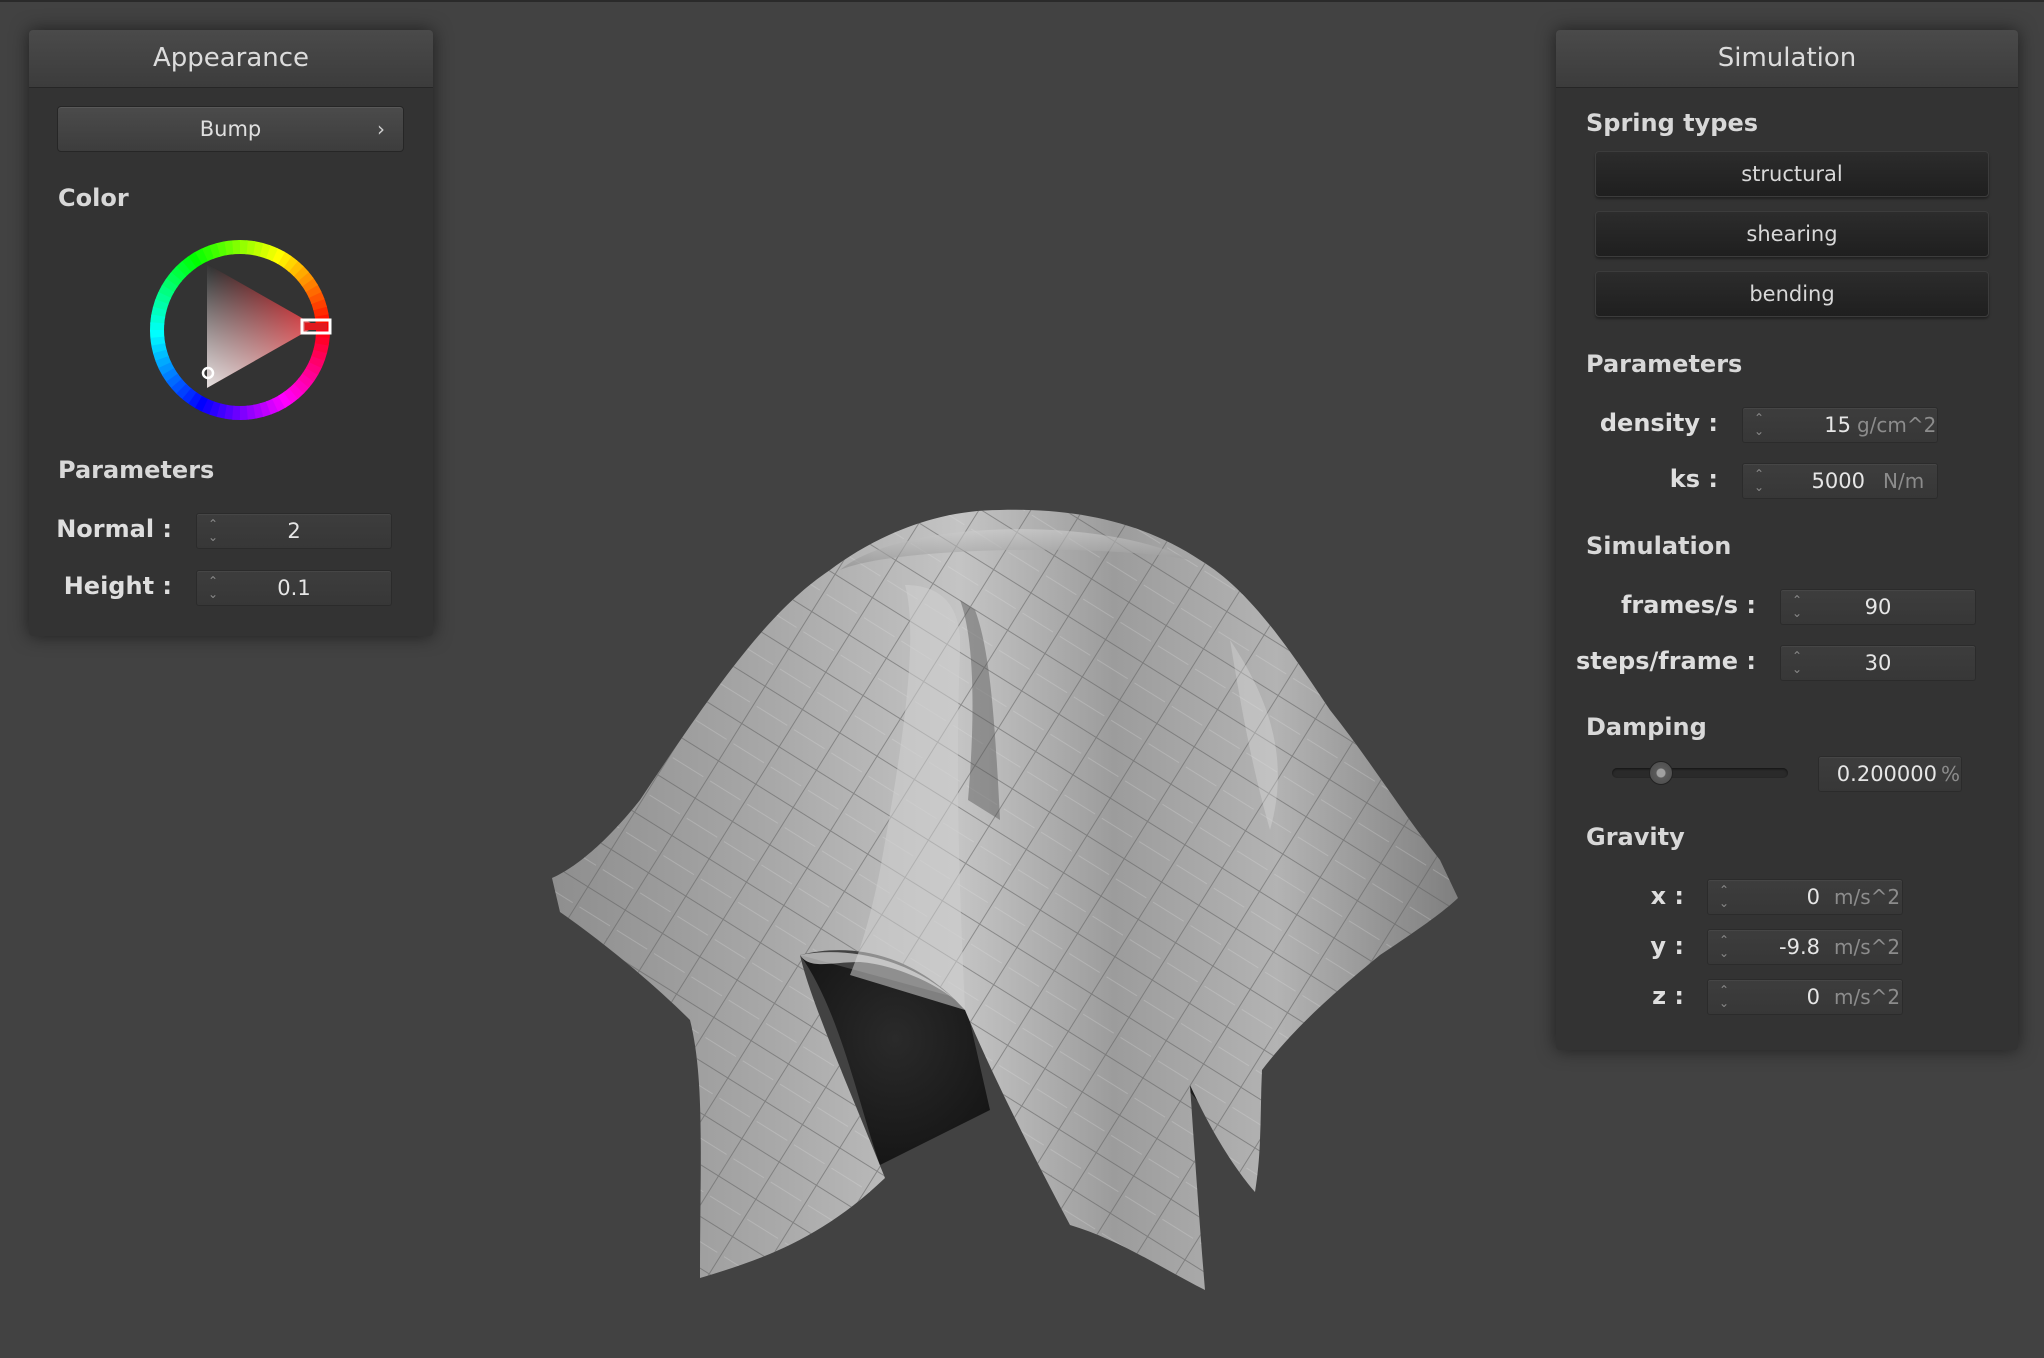 The width and height of the screenshot is (2044, 1358). What do you see at coordinates (136, 470) in the screenshot?
I see `appearance-parameters-label: Parameters` at bounding box center [136, 470].